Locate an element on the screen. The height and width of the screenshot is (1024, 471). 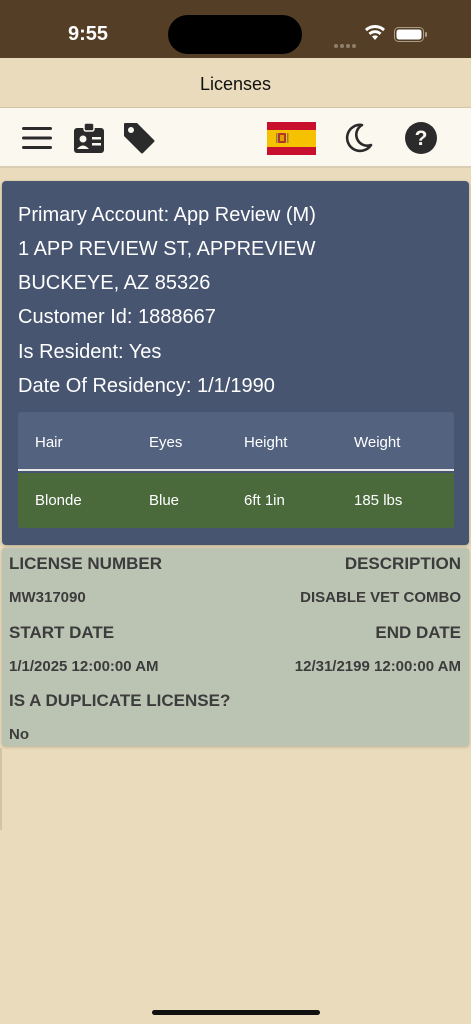
status-bar: 9:55 is located at coordinates (235, 29).